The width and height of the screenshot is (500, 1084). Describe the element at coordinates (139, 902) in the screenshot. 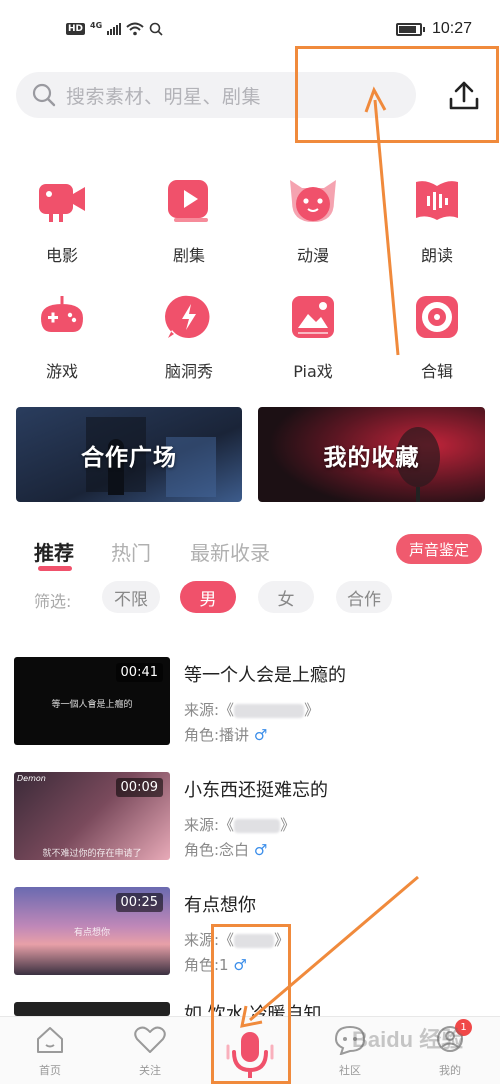

I see `duration-label: 00:25` at that location.